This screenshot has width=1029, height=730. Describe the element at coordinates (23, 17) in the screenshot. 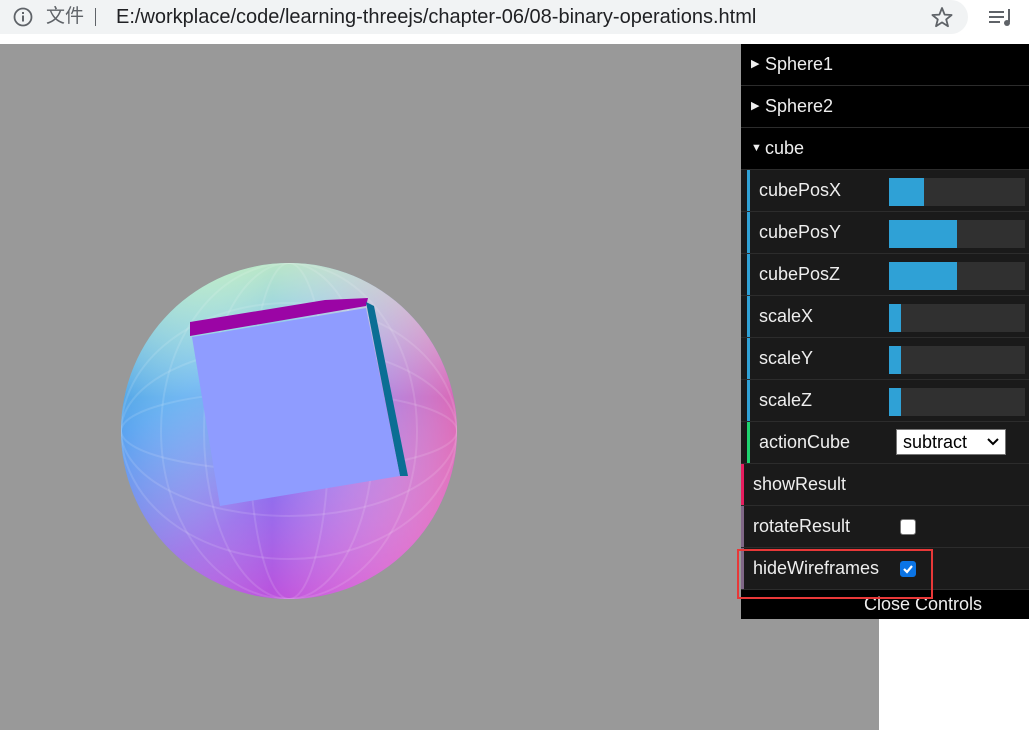

I see `info-icon` at that location.